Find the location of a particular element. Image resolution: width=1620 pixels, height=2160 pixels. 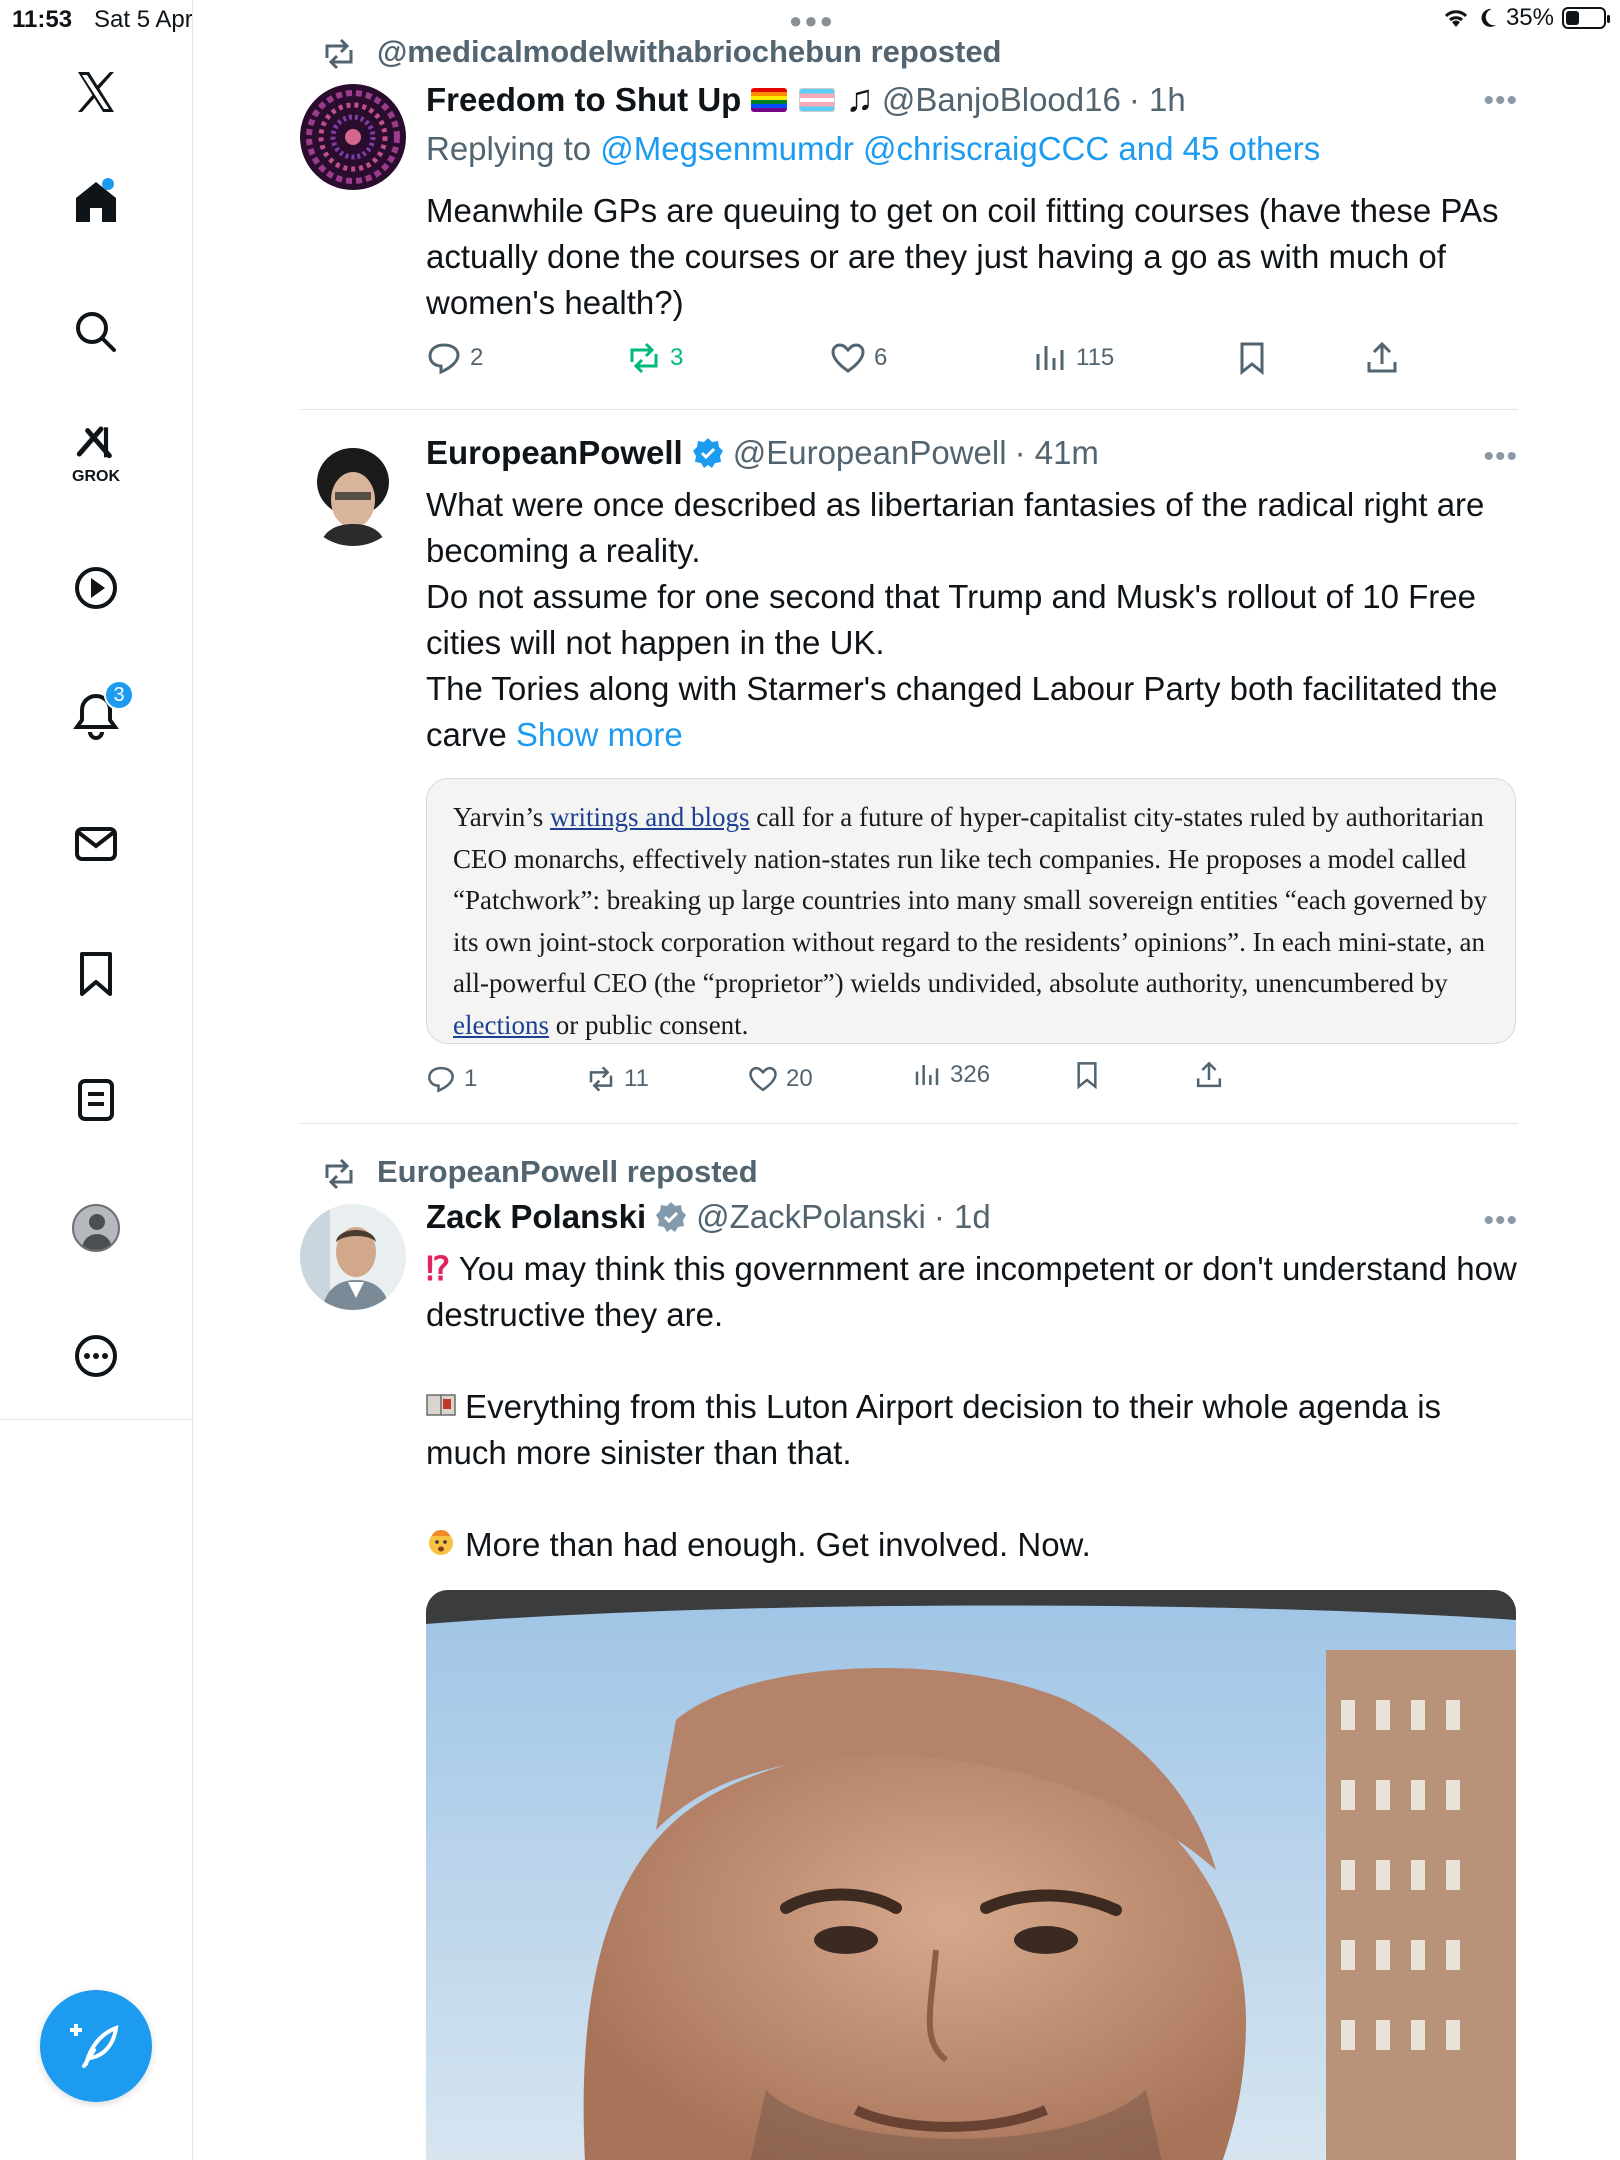

video-icon is located at coordinates (96, 588).